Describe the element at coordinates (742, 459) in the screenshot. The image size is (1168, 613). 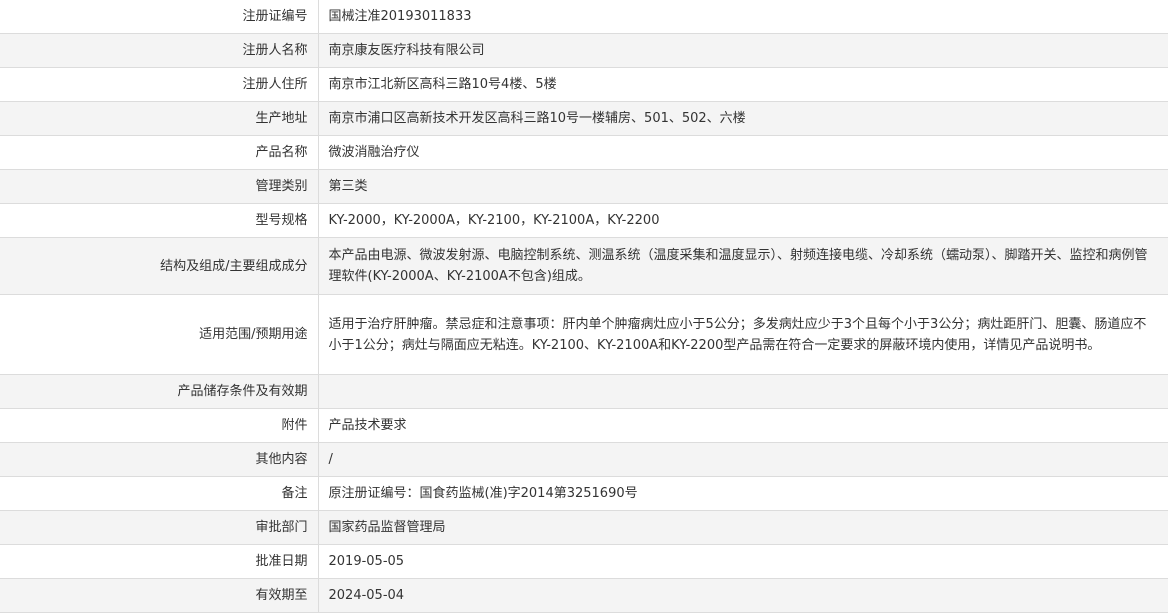
I see `field-value: /` at that location.